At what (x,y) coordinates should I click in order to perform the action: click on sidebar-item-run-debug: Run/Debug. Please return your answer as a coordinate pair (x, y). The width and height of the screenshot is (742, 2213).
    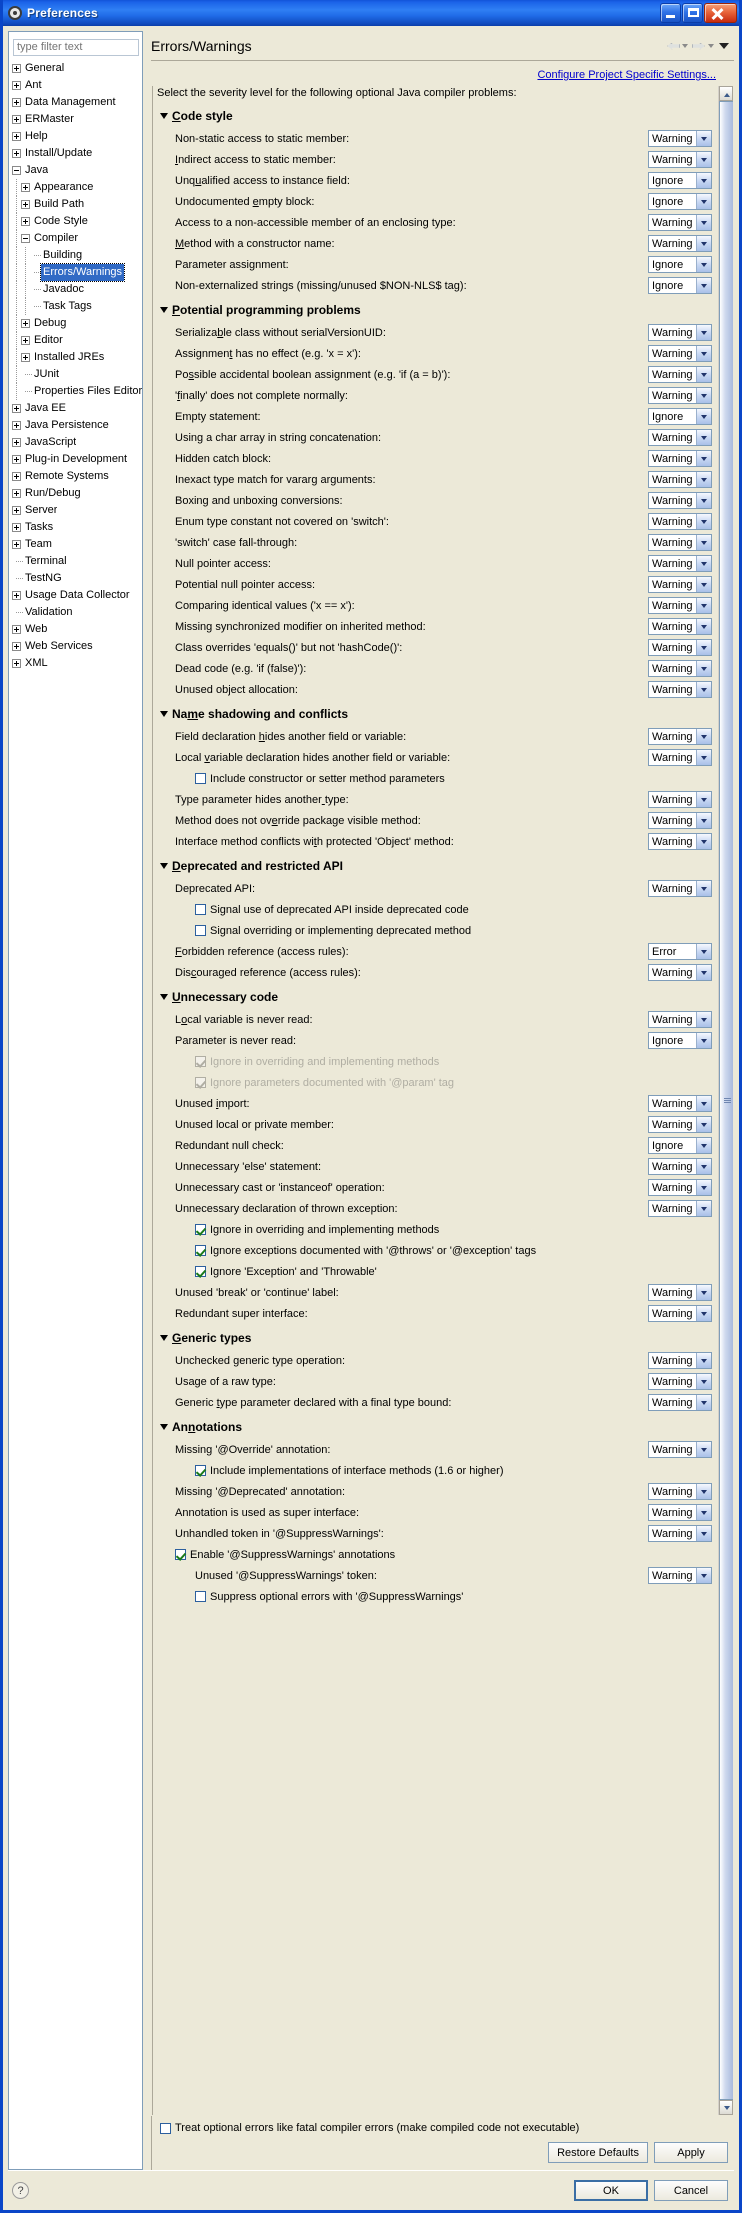
    Looking at the image, I should click on (77, 493).